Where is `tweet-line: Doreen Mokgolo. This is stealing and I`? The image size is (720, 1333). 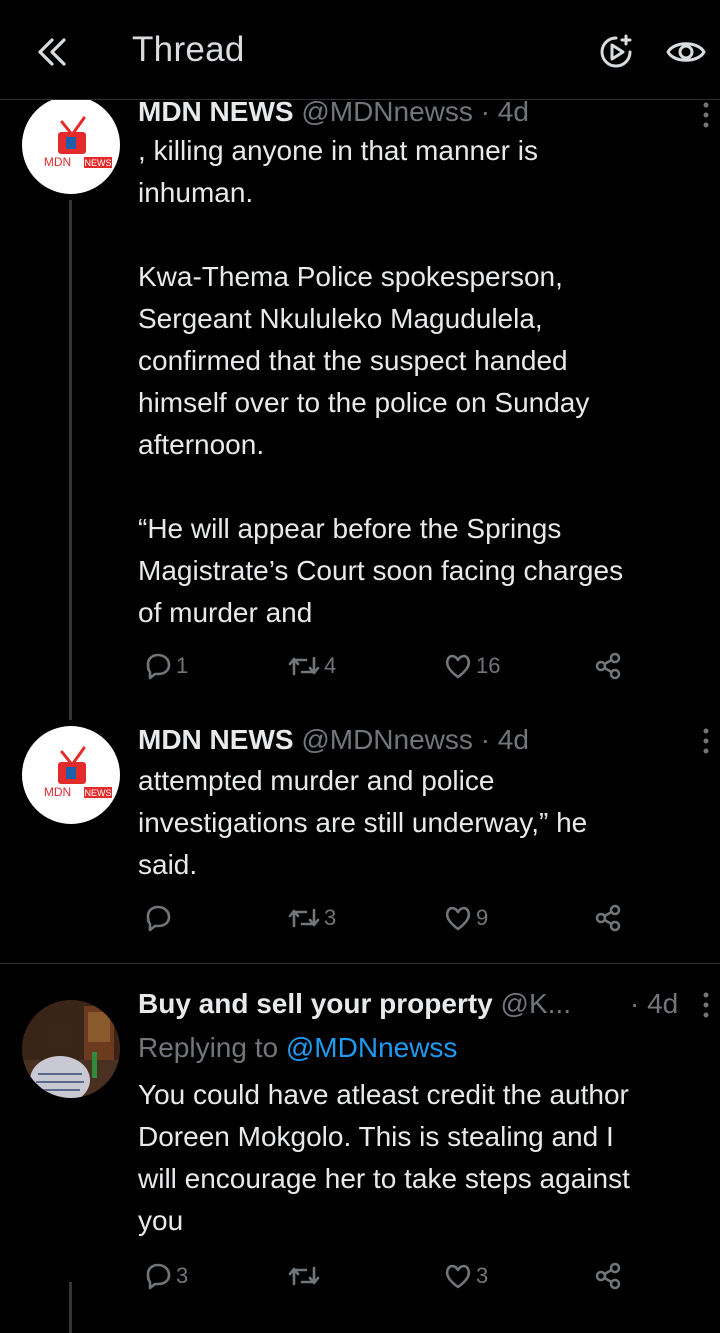
tweet-line: Doreen Mokgolo. This is stealing and I is located at coordinates (376, 1136).